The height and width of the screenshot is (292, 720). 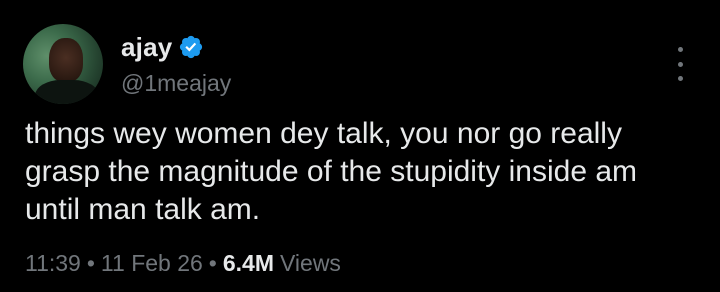 I want to click on views-count: 6.4M, so click(x=248, y=263).